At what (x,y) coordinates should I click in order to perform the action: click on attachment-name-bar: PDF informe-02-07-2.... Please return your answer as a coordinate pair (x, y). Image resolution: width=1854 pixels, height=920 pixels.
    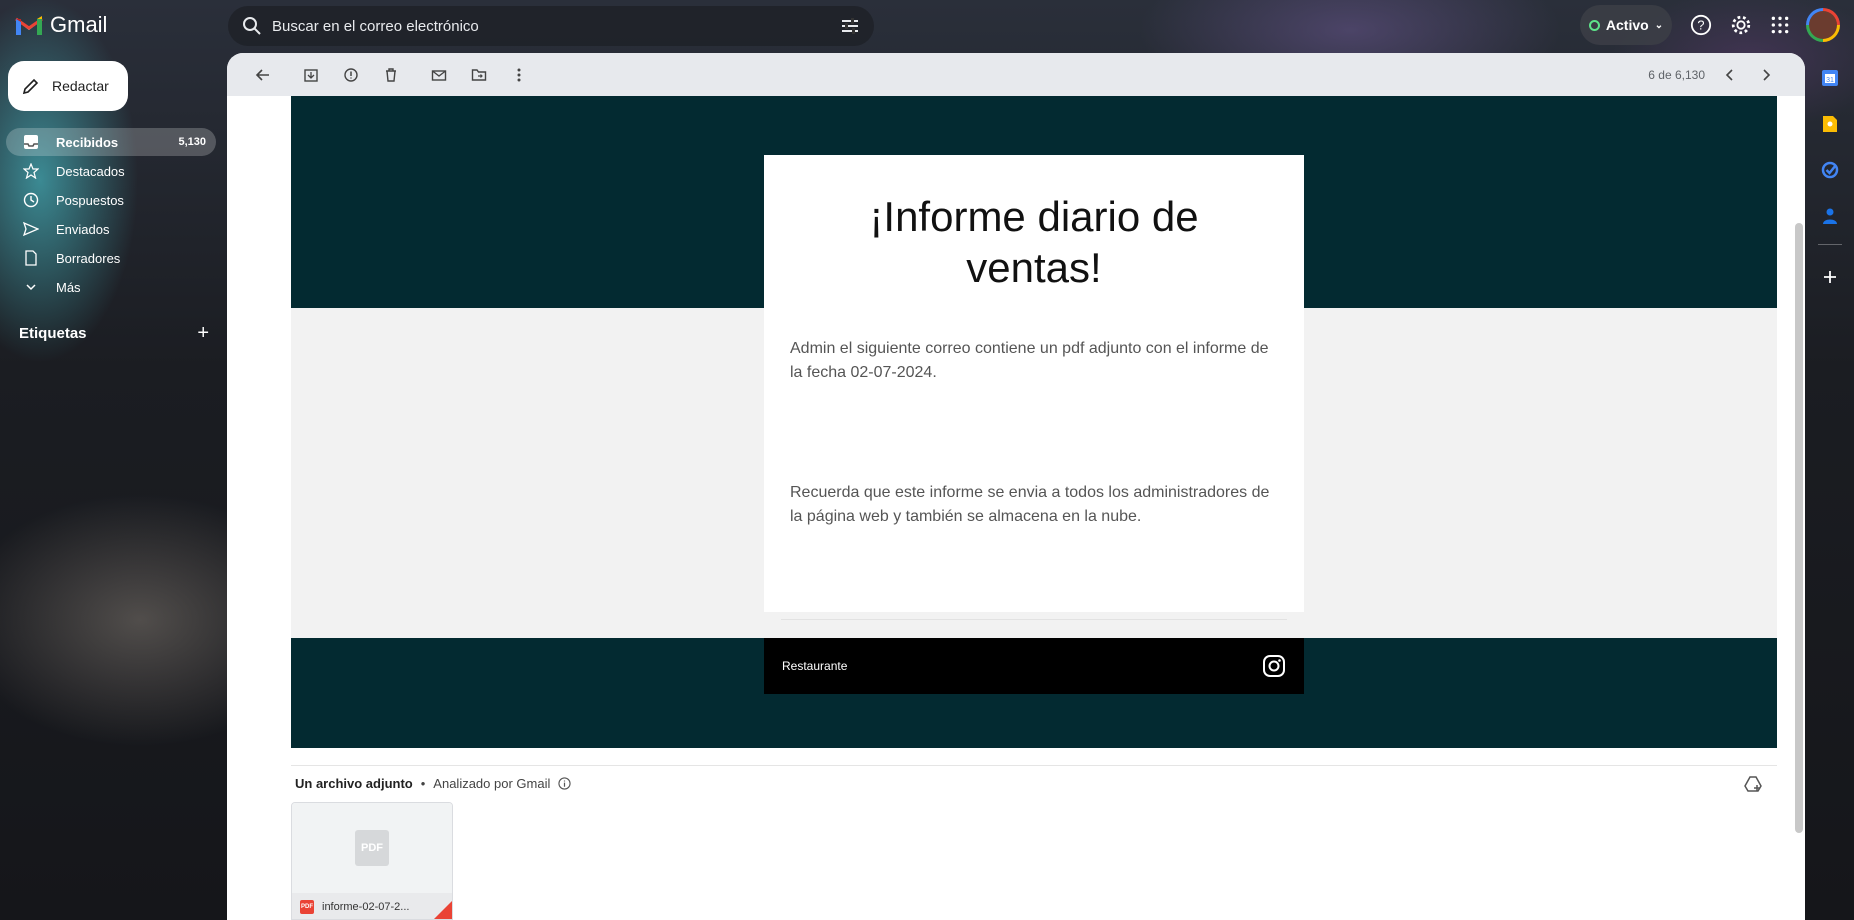
    Looking at the image, I should click on (372, 906).